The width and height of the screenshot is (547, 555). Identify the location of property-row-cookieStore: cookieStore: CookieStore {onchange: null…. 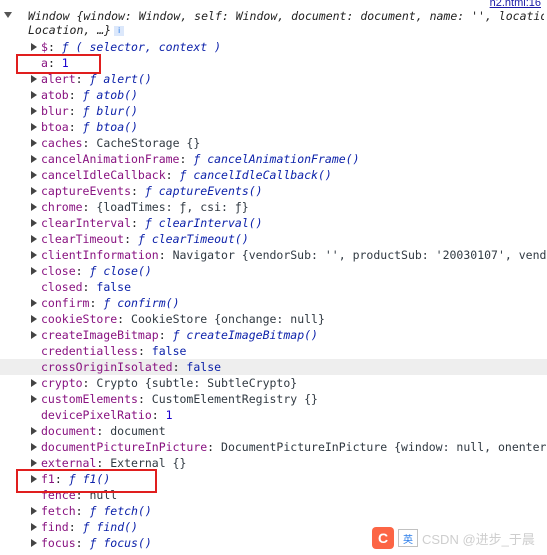
(273, 319).